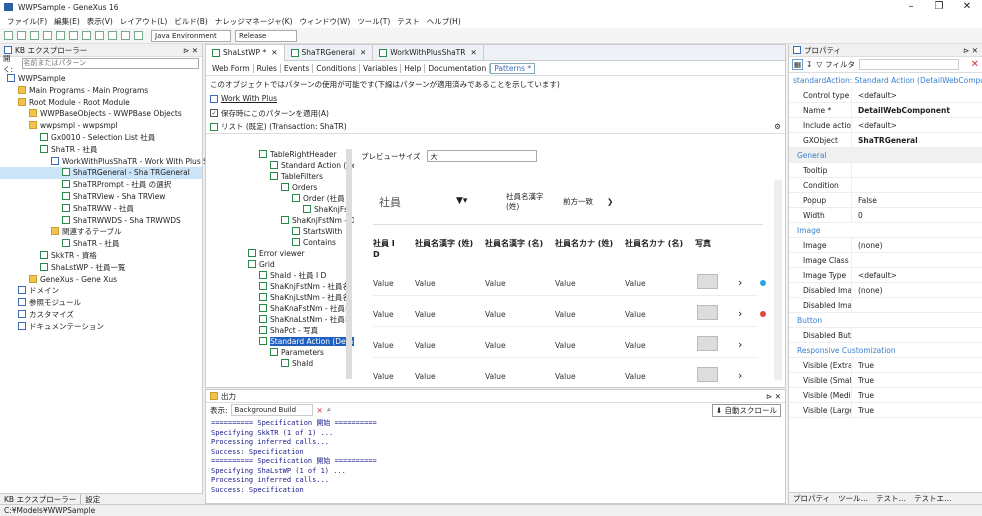 The image size is (982, 516). I want to click on property-row: Image Type <default>, so click(885, 275).